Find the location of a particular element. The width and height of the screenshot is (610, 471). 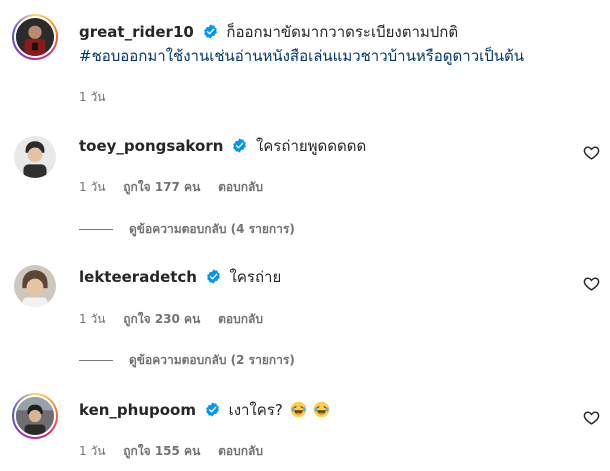

comment-line: toey_pongsakorn ใครถ่ายพูดดดดด is located at coordinates (222, 146).